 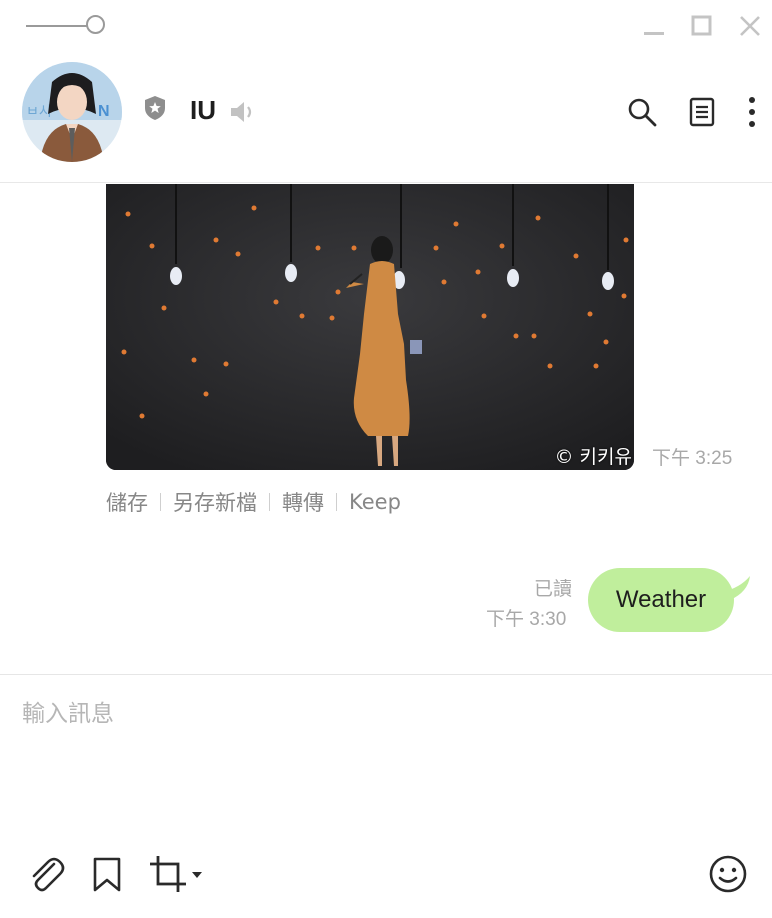 I want to click on avatar-image: ㅂ시 N, so click(x=72, y=112).